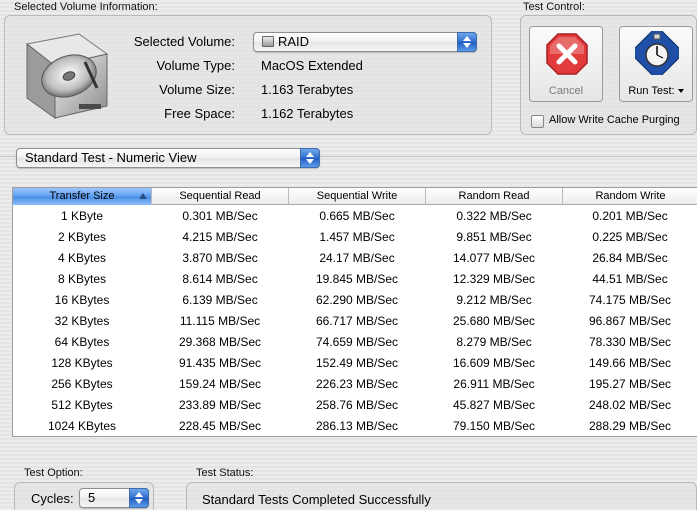 This screenshot has width=697, height=510. I want to click on allow-write-cache-checkbox, so click(537, 121).